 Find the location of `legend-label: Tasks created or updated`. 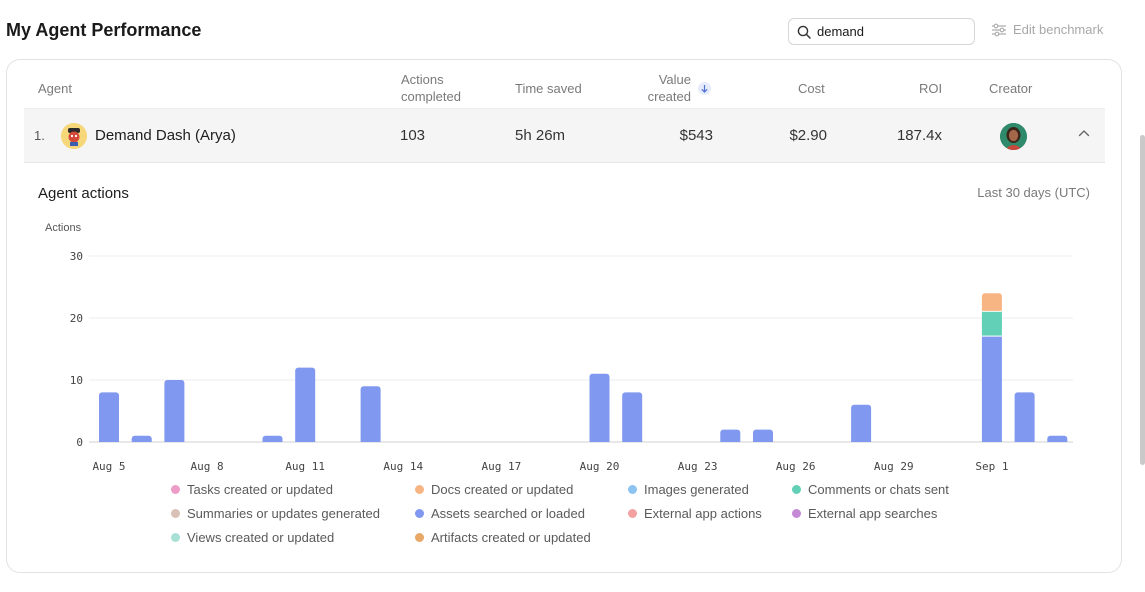

legend-label: Tasks created or updated is located at coordinates (260, 489).